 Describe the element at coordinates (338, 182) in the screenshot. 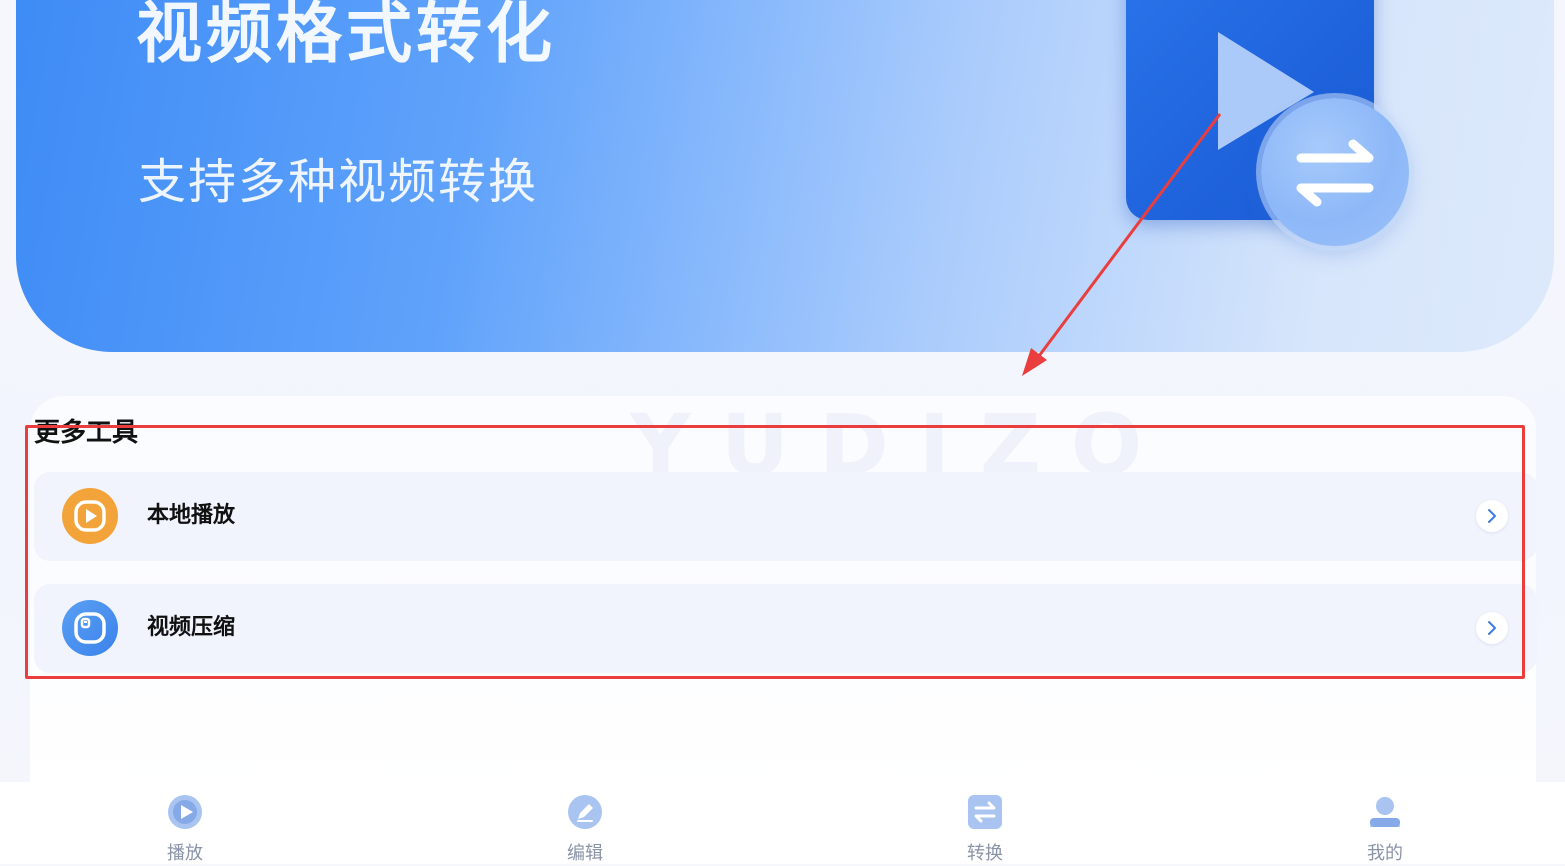

I see `banner-subtitle: 支持多种视频转换` at that location.